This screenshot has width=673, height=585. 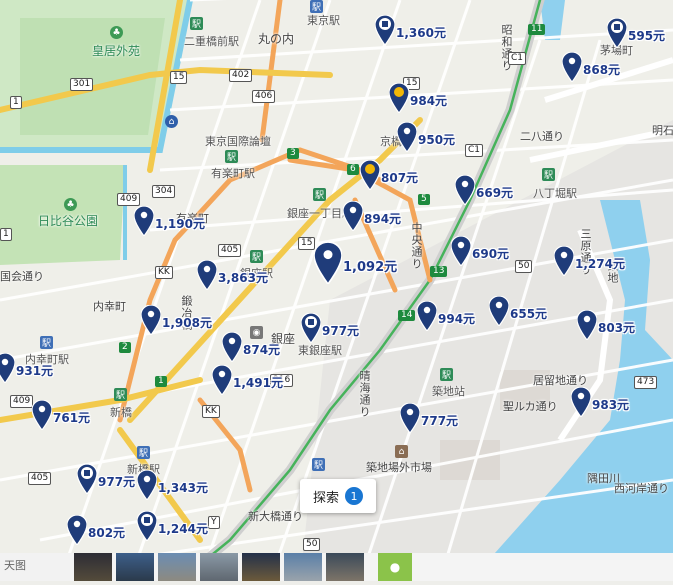 I want to click on photo-strip: ●, so click(x=336, y=567).